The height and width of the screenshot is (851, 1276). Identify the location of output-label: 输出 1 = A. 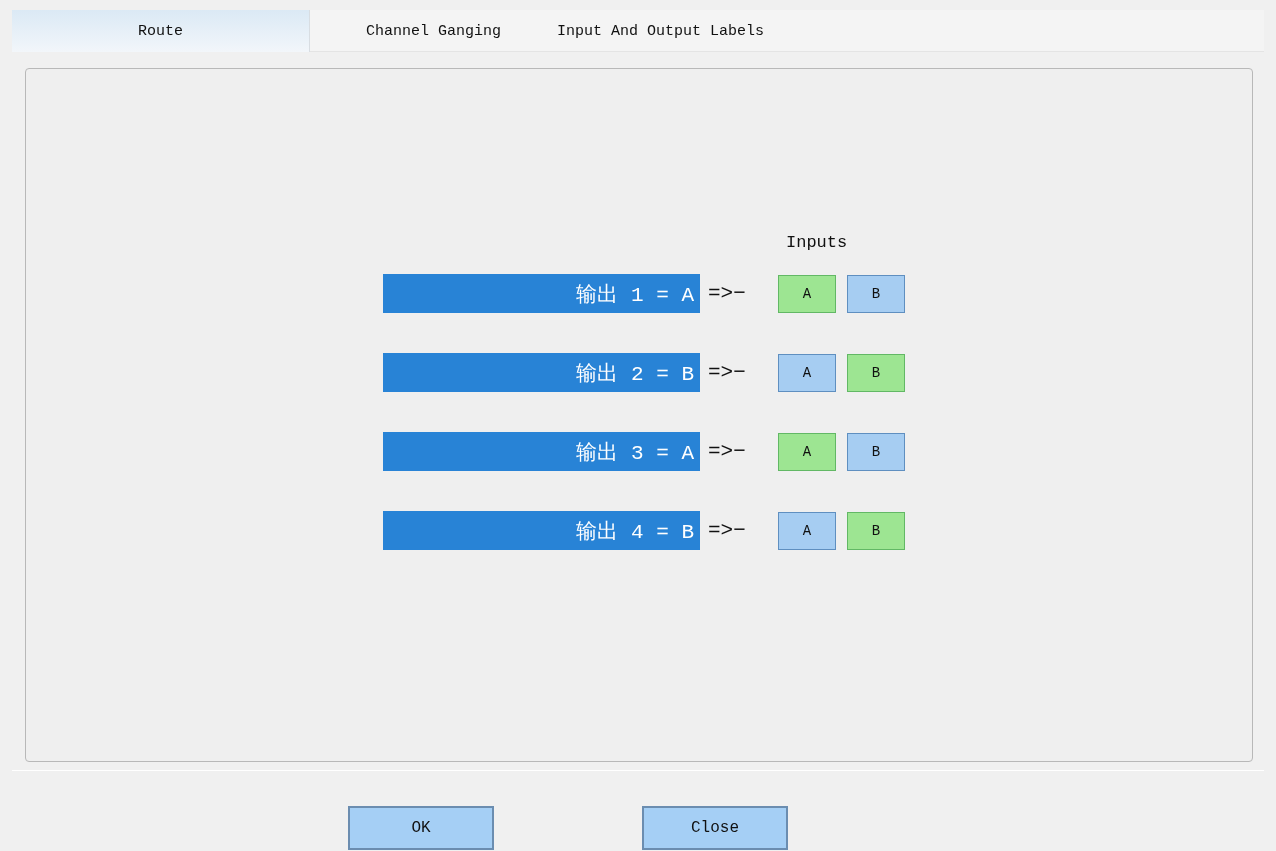
(541, 293).